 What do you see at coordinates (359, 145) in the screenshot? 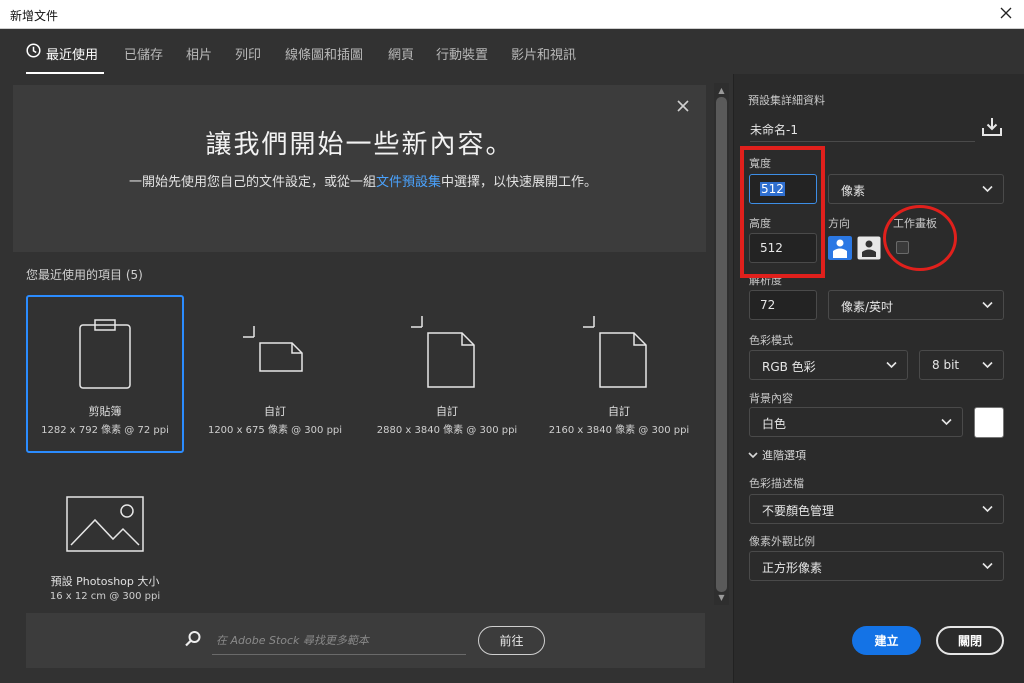
I see `welcome-heading: 讓我們開始一些新內容。` at bounding box center [359, 145].